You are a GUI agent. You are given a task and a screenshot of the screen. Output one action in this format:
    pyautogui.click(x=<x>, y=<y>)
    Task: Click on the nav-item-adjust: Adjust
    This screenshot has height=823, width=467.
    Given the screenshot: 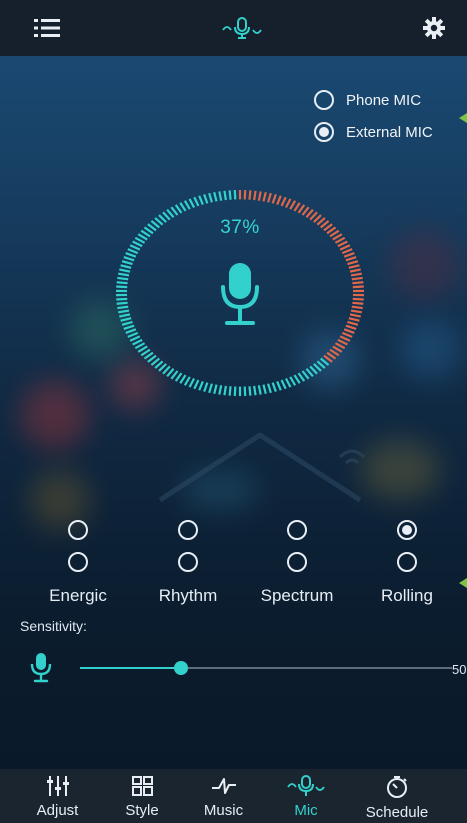 What is the action you would take?
    pyautogui.click(x=51, y=796)
    